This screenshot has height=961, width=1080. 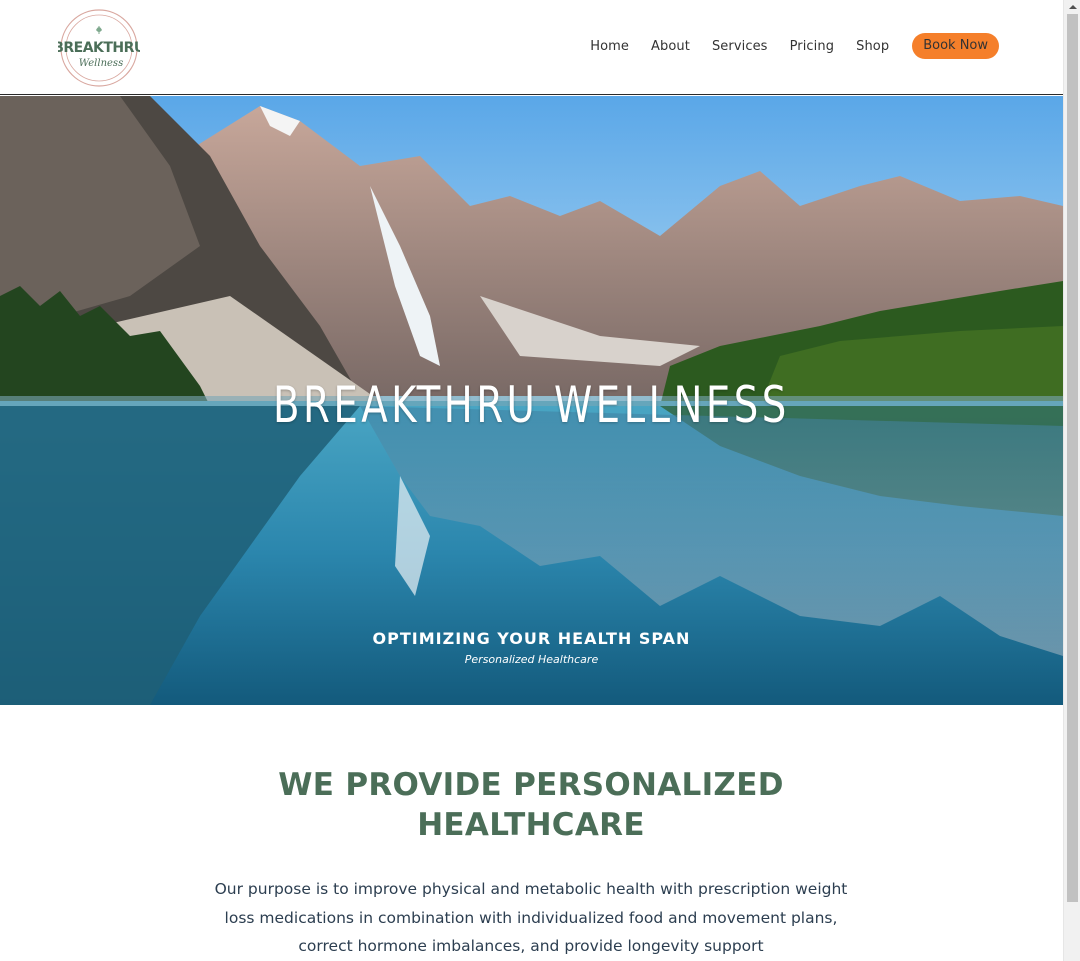 I want to click on logo-name: BREAKTHRU, so click(x=99, y=48).